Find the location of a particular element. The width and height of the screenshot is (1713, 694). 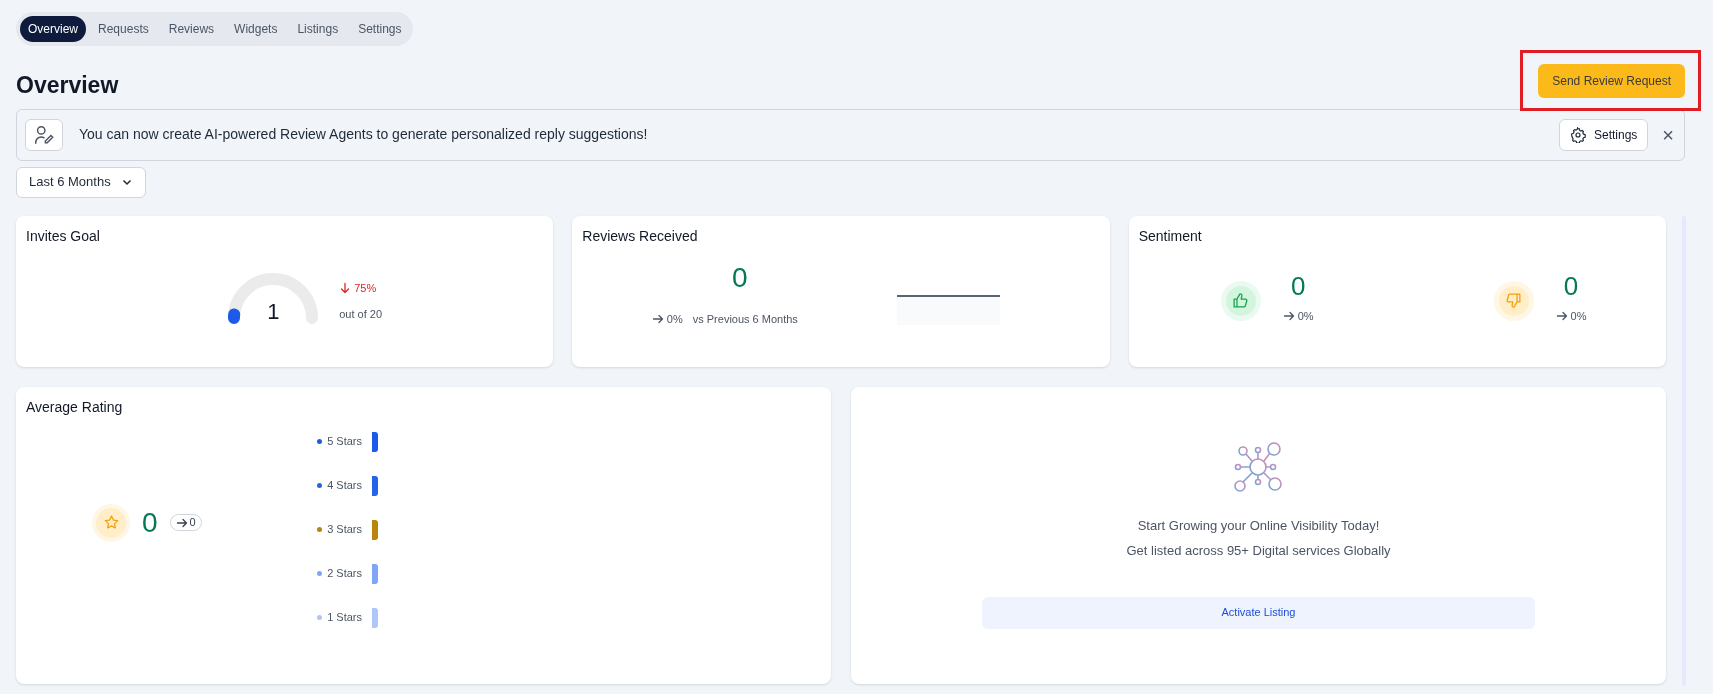

card-title: Average Rating is located at coordinates (75, 407).